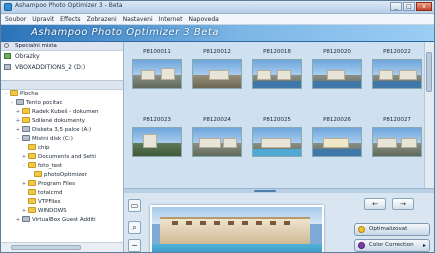 This screenshot has height=253, width=437. What do you see at coordinates (134, 205) in the screenshot?
I see `view-icon: ▭` at bounding box center [134, 205].